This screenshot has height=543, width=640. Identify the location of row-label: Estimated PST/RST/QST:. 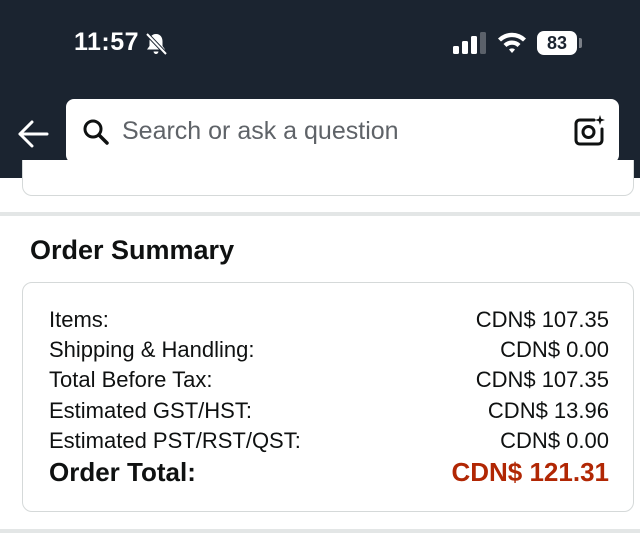
(175, 440).